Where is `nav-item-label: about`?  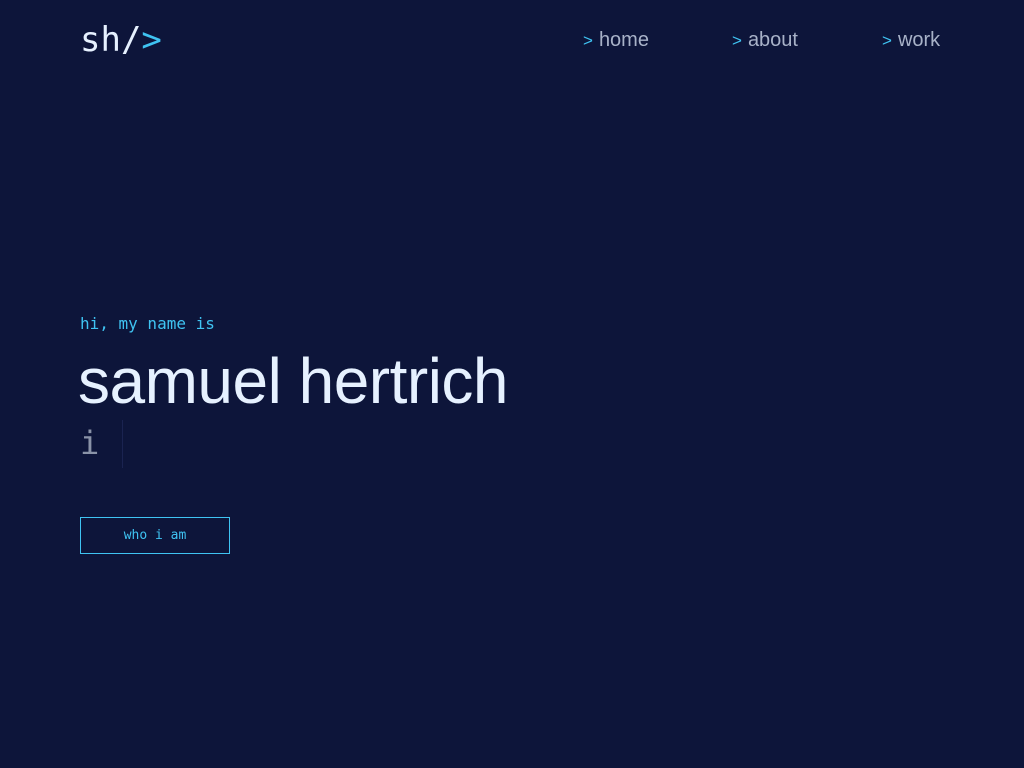 nav-item-label: about is located at coordinates (772, 40).